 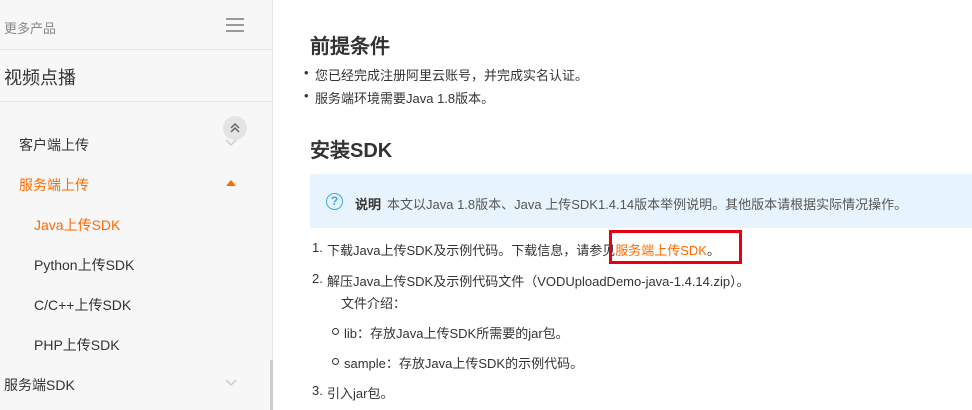 What do you see at coordinates (40, 77) in the screenshot?
I see `product-title-text: 视频点播` at bounding box center [40, 77].